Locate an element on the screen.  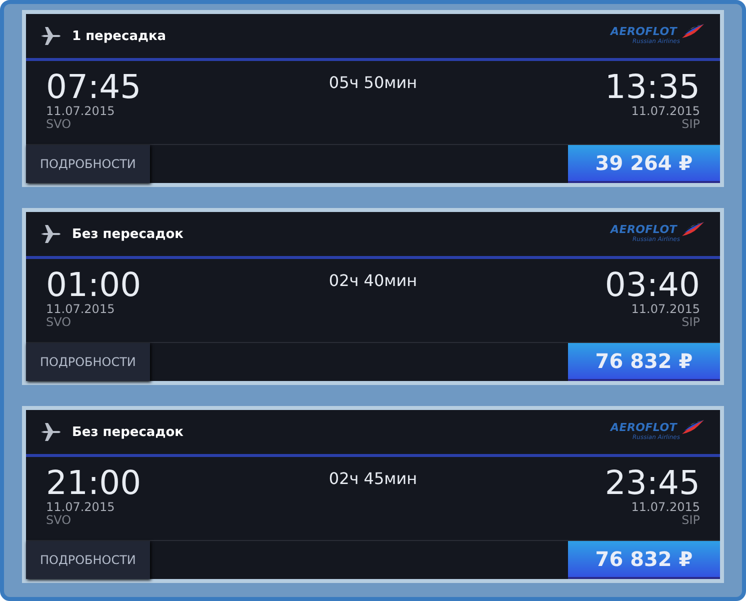
arrival-time: 03:40 is located at coordinates (652, 285).